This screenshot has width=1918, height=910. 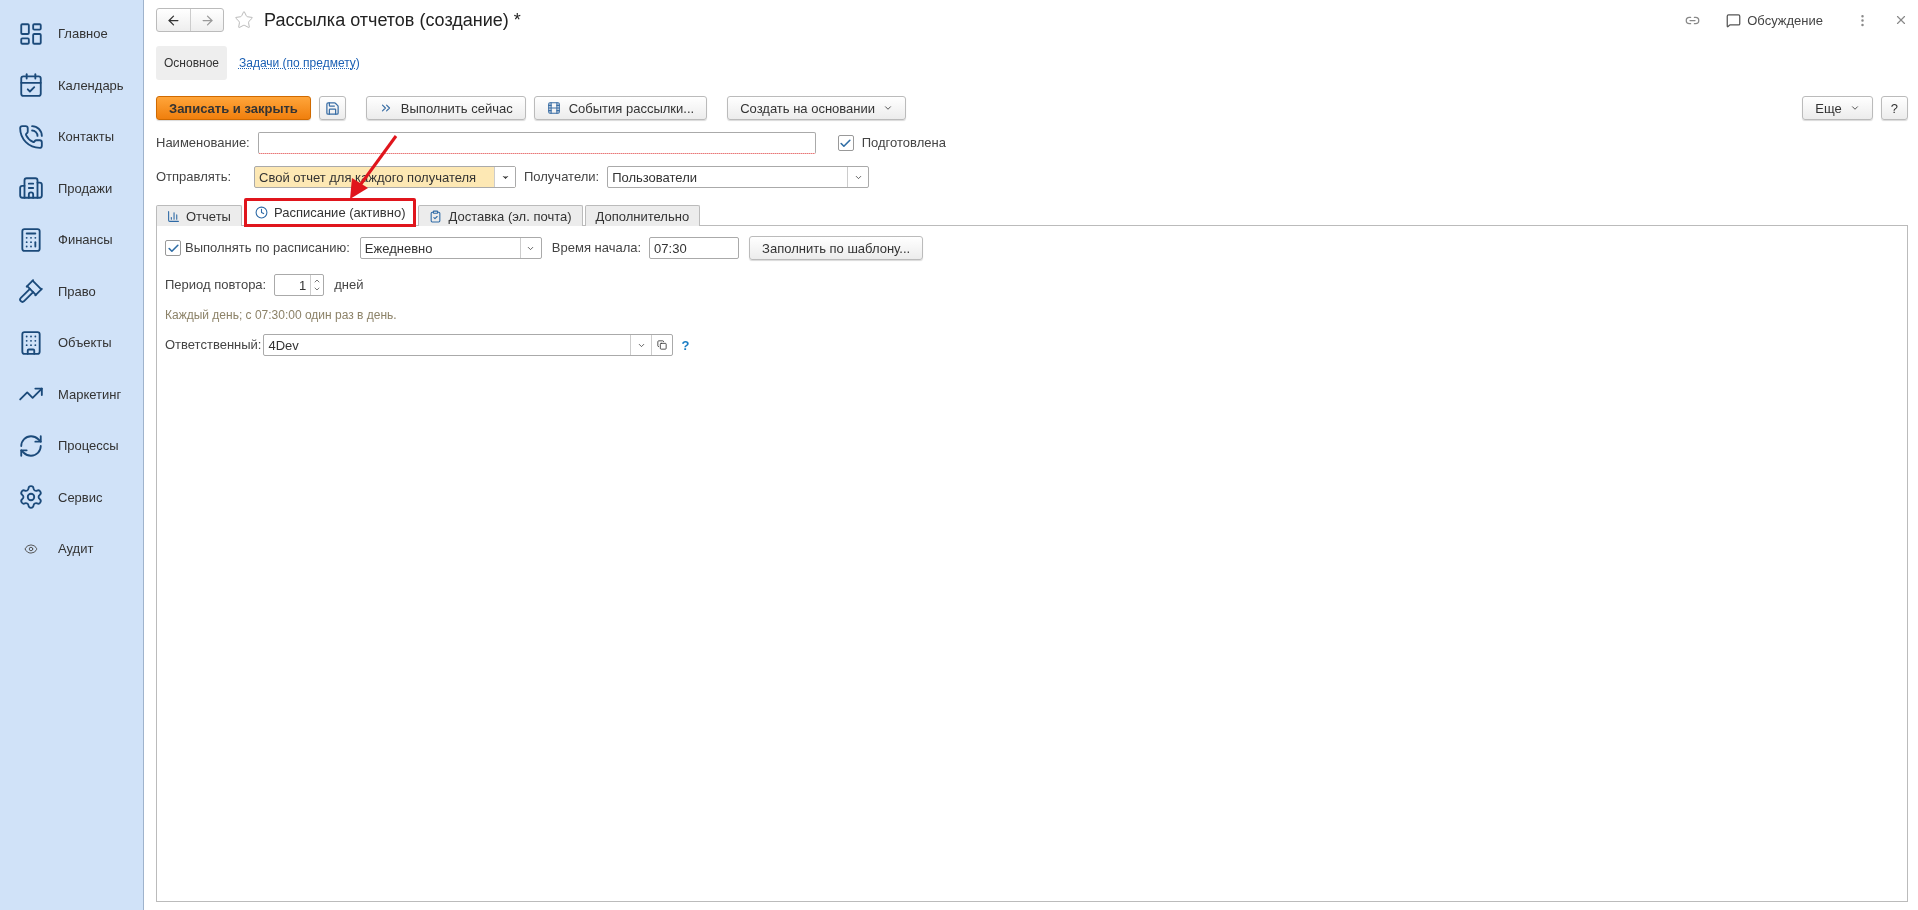 What do you see at coordinates (450, 248) in the screenshot?
I see `frequency-select: Ежедневно` at bounding box center [450, 248].